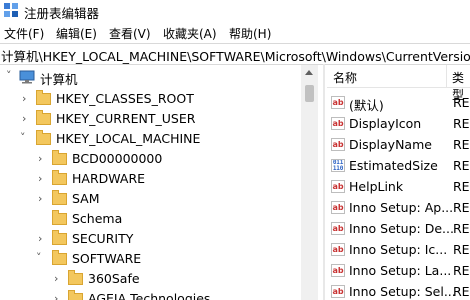 This screenshot has height=300, width=470. What do you see at coordinates (62, 13) in the screenshot?
I see `window-title: 注册表编辑器` at bounding box center [62, 13].